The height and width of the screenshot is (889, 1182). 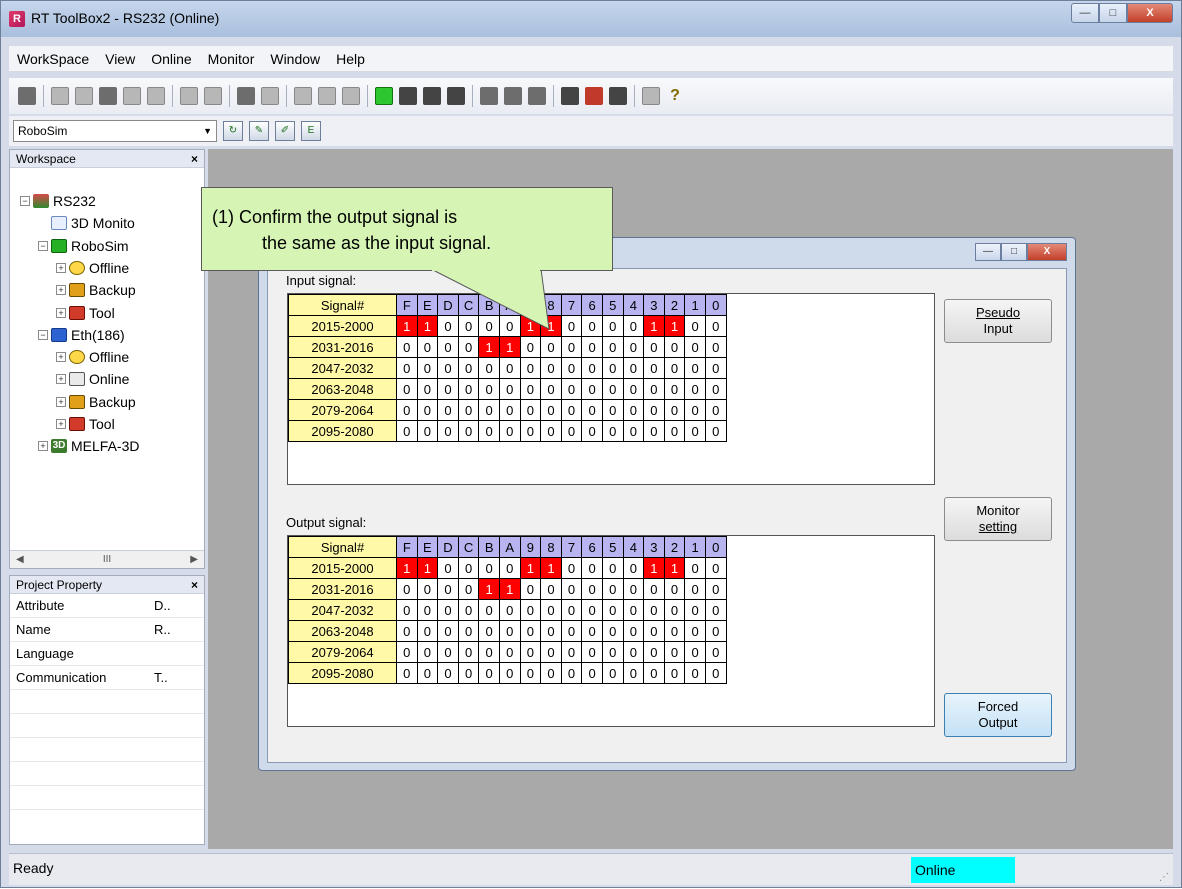 I want to click on maintenance-icon, so click(x=432, y=96).